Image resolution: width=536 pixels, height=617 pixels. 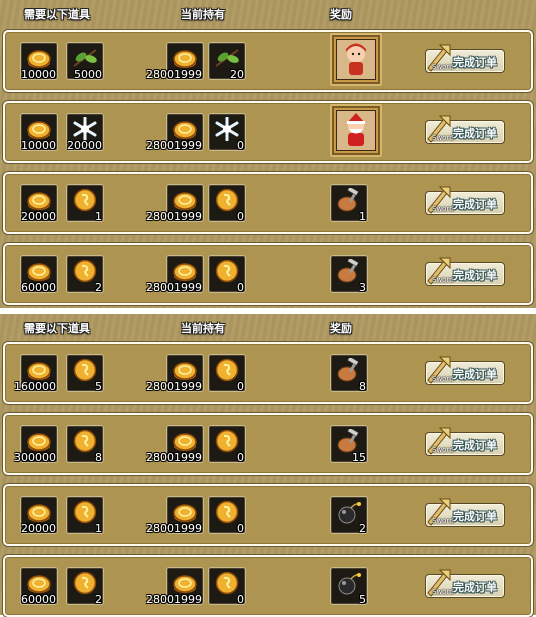 I want to click on reward-count: 8, so click(x=362, y=386).